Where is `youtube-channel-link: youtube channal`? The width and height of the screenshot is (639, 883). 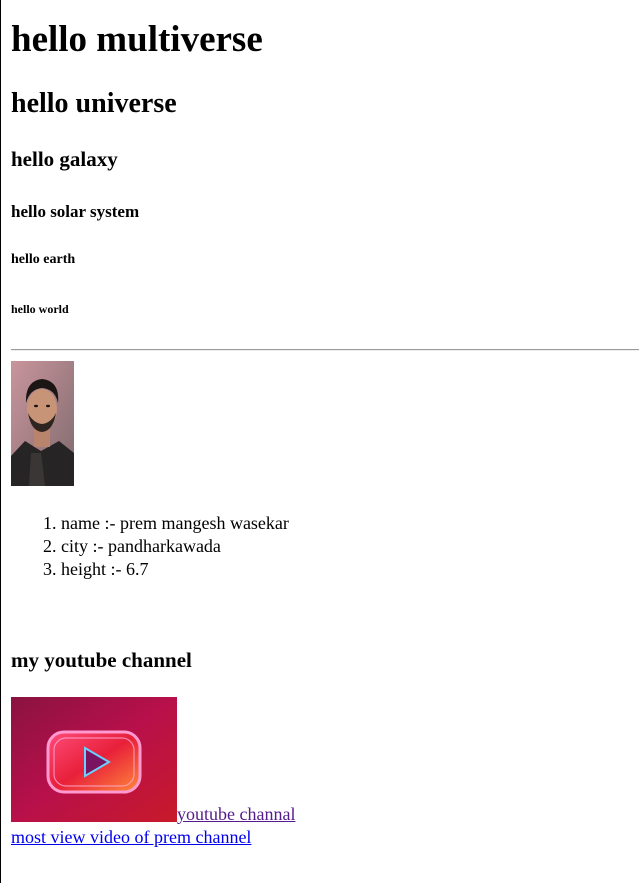
youtube-channel-link: youtube channal is located at coordinates (236, 814).